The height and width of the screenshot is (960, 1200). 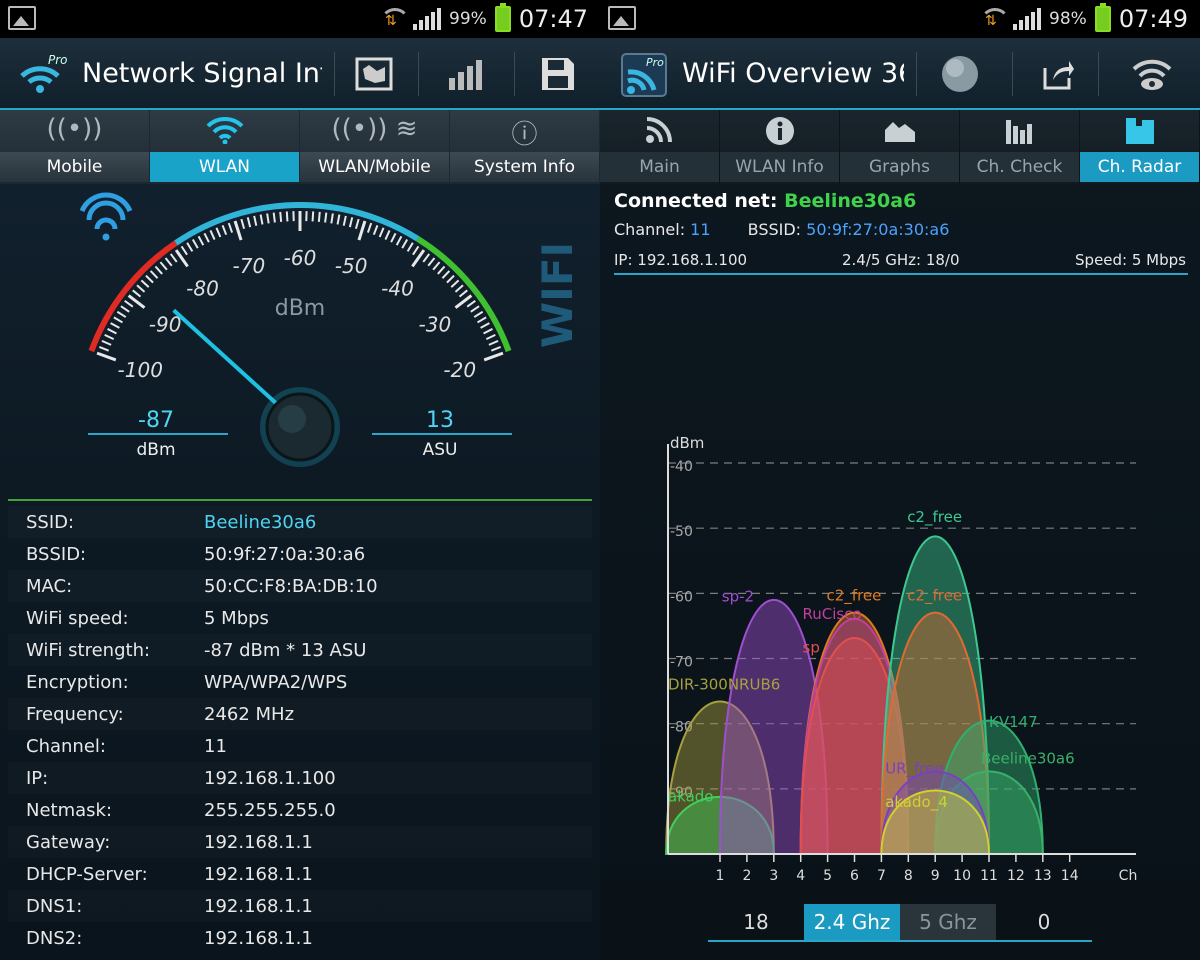 What do you see at coordinates (140, 370) in the screenshot?
I see `gauge-tick-label: -100` at bounding box center [140, 370].